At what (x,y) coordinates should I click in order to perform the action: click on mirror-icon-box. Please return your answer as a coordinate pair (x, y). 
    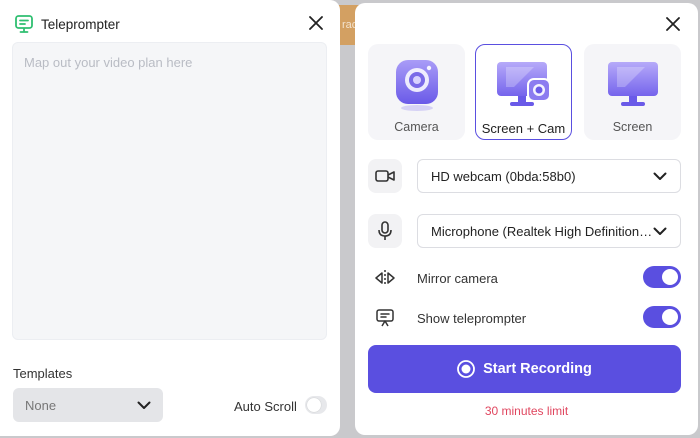
    Looking at the image, I should click on (385, 278).